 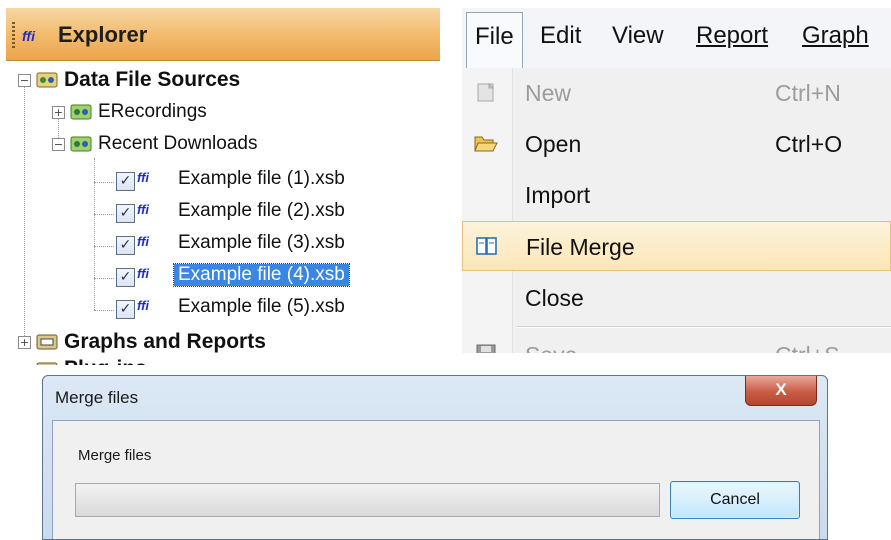 What do you see at coordinates (735, 500) in the screenshot?
I see `cancel-button: Cancel` at bounding box center [735, 500].